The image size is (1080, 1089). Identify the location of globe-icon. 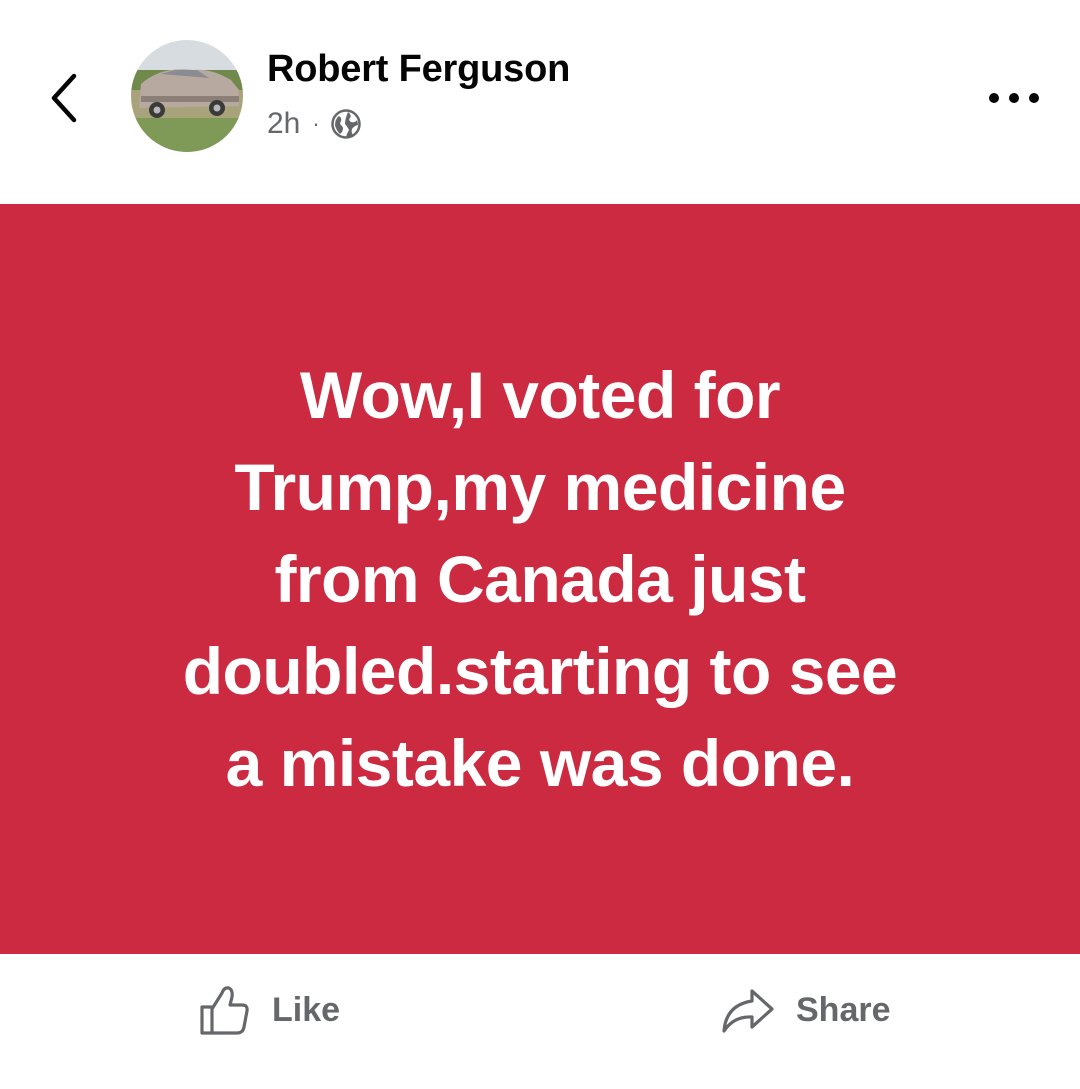
(346, 124).